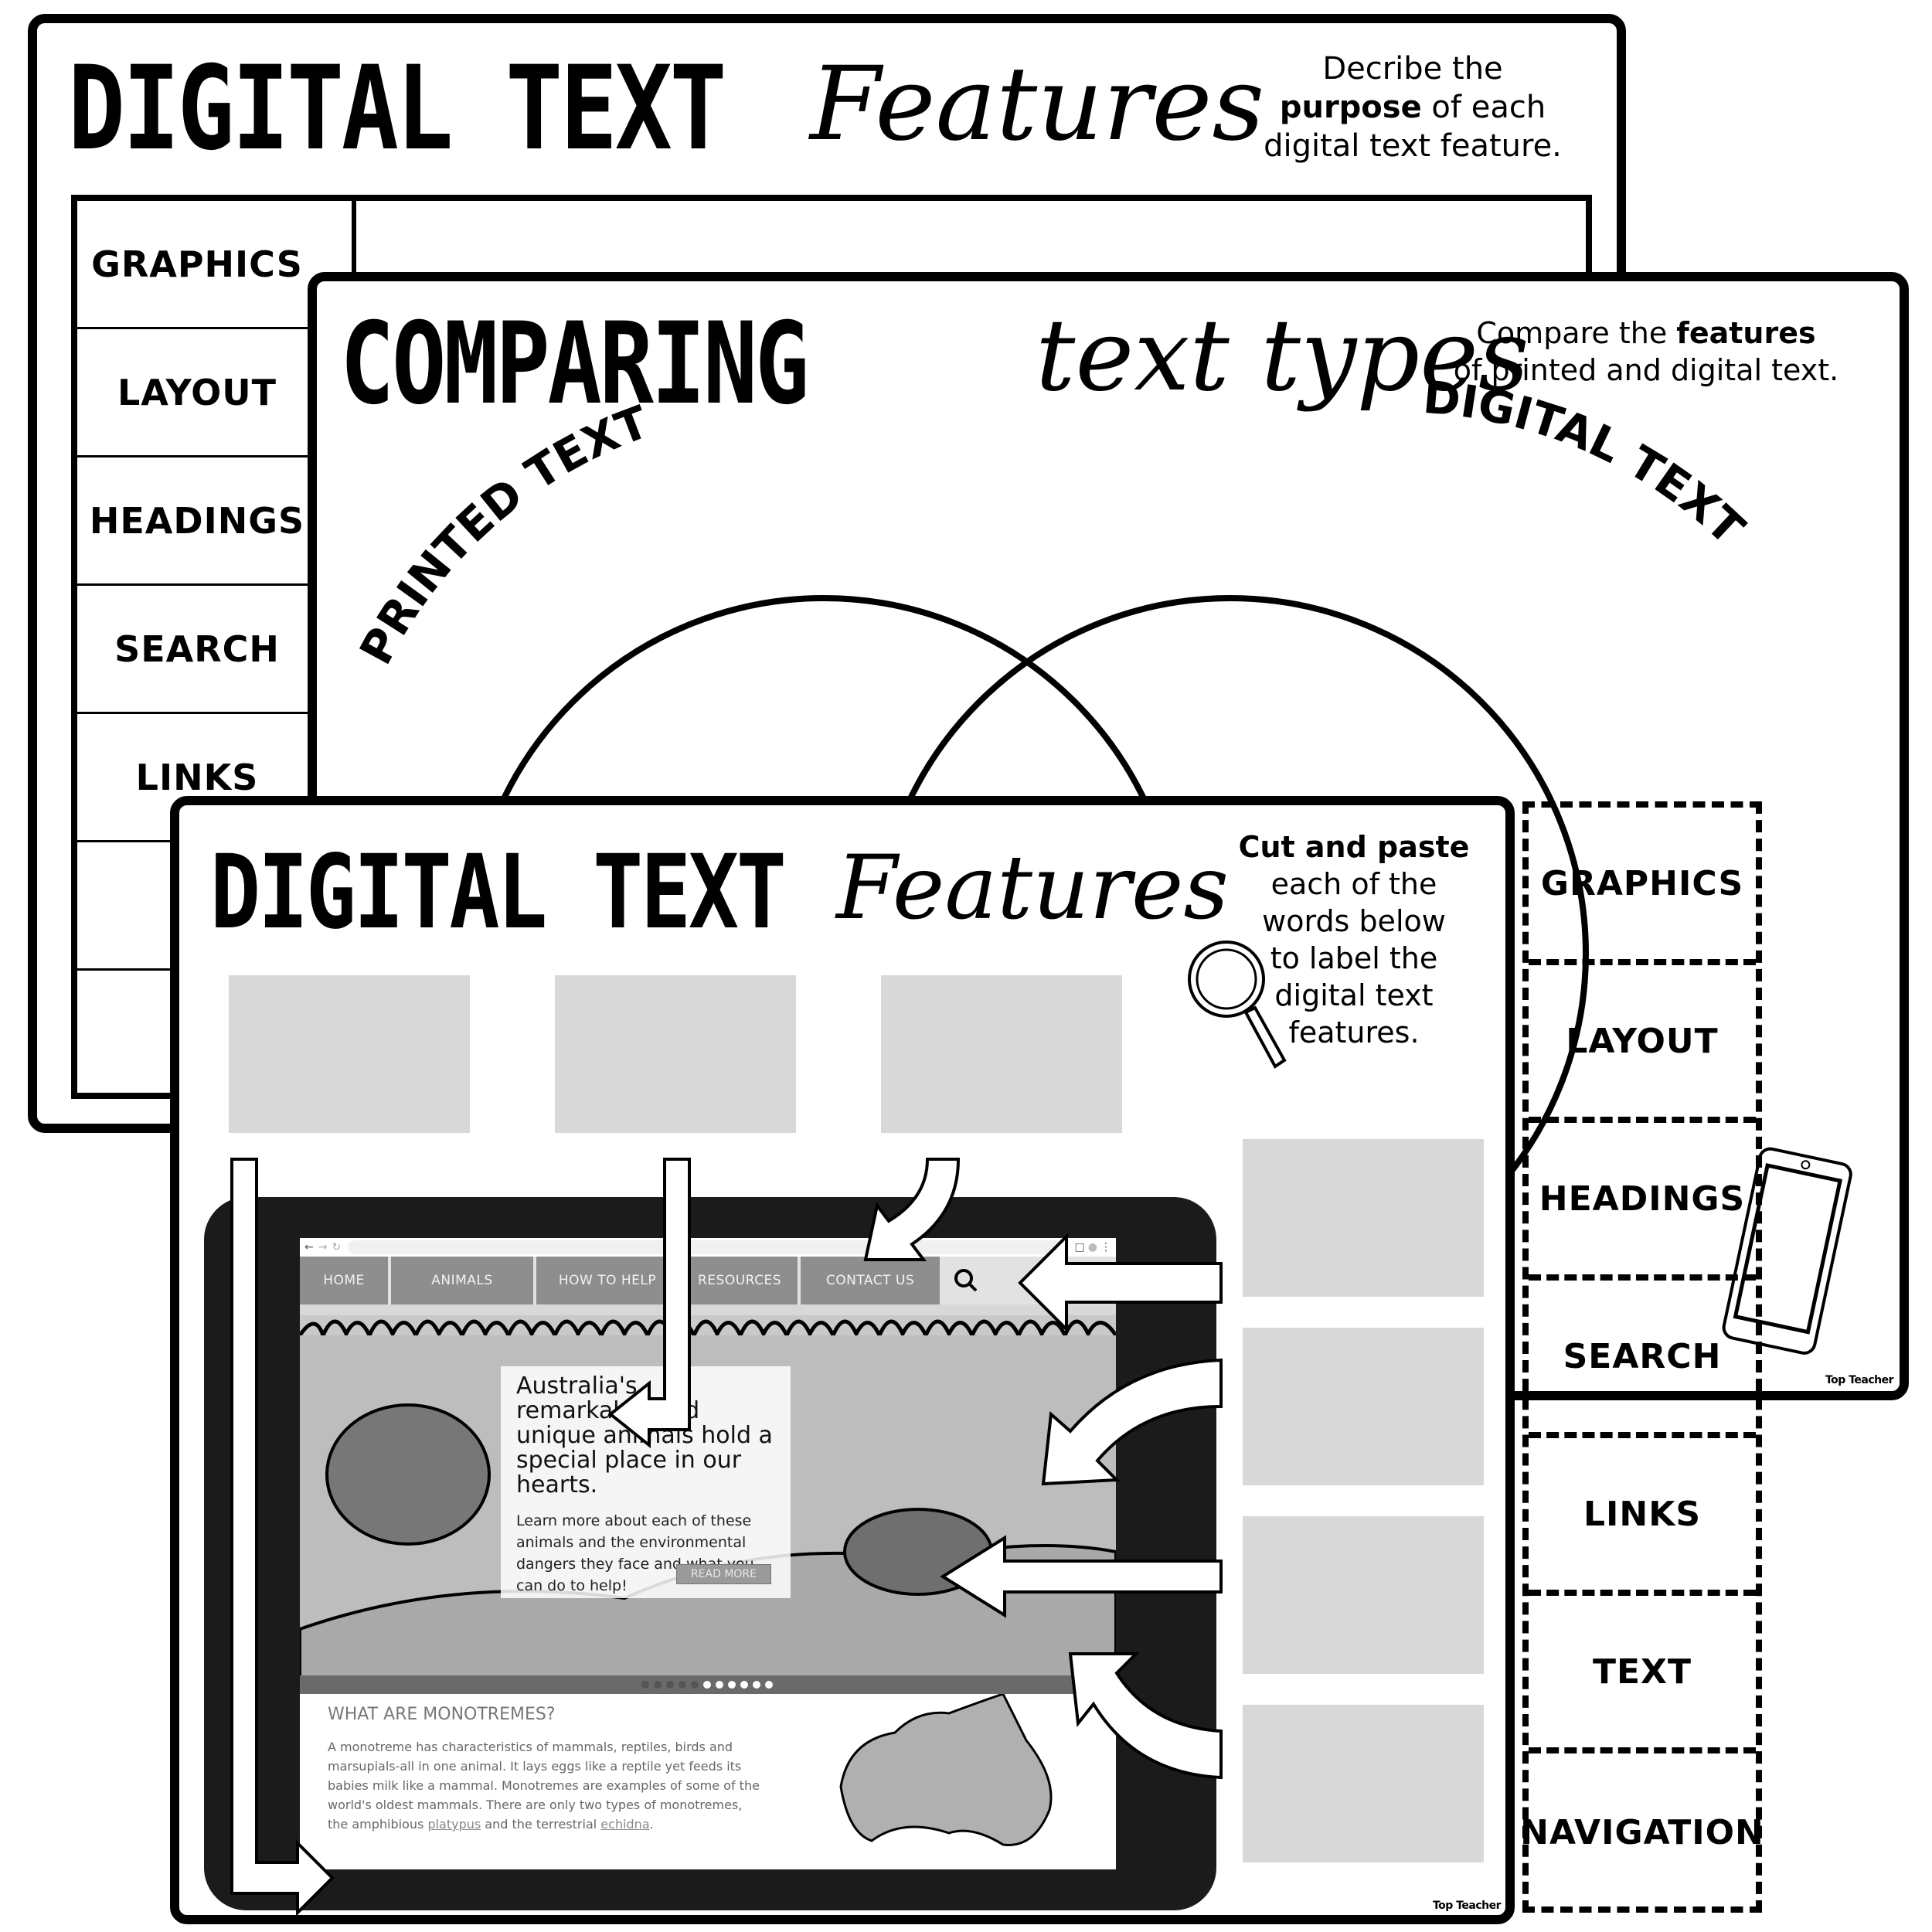  I want to click on back-arrow-icon: ←, so click(309, 1247).